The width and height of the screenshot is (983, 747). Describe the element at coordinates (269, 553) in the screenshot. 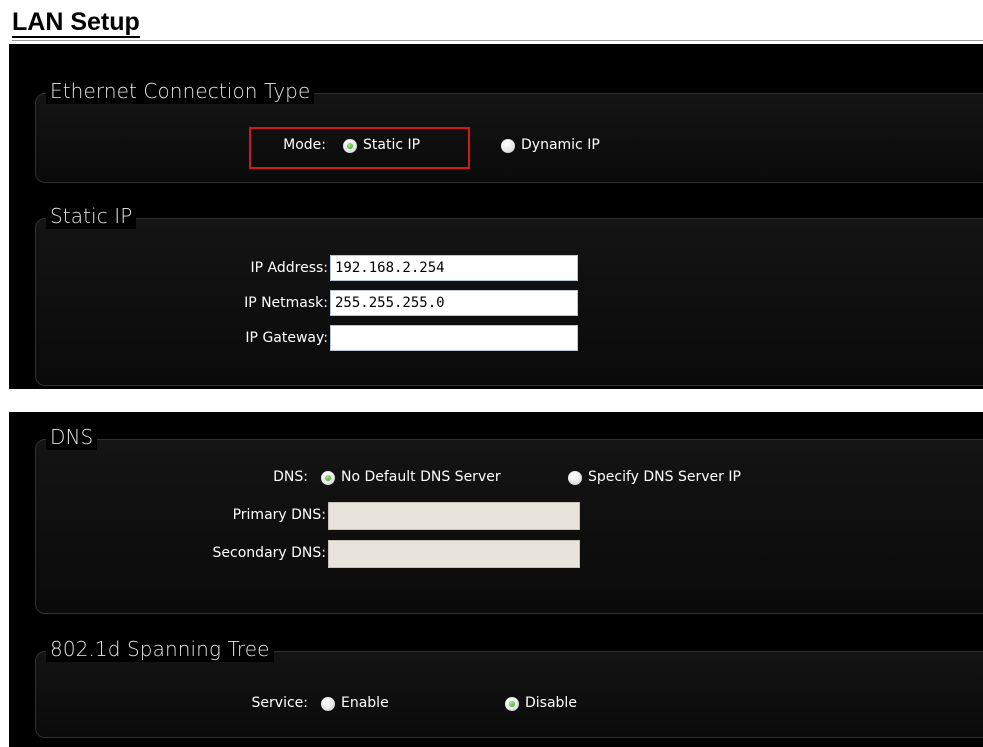

I see `secondary-dns-label: Secondary DNS:` at that location.